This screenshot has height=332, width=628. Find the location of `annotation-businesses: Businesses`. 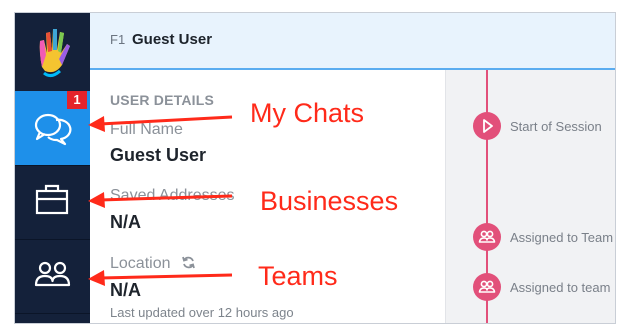

annotation-businesses: Businesses is located at coordinates (329, 201).